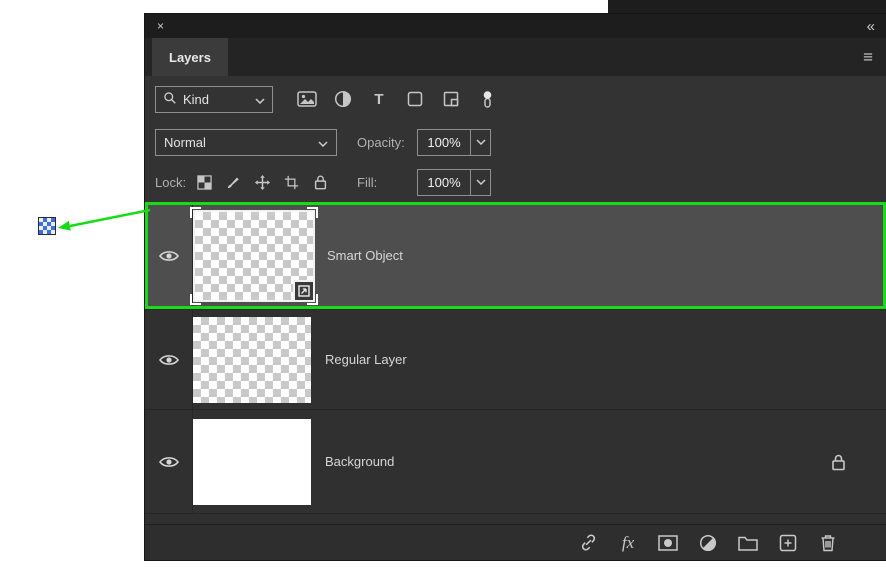 Image resolution: width=886 pixels, height=574 pixels. What do you see at coordinates (668, 543) in the screenshot?
I see `add-layer-mask-icon` at bounding box center [668, 543].